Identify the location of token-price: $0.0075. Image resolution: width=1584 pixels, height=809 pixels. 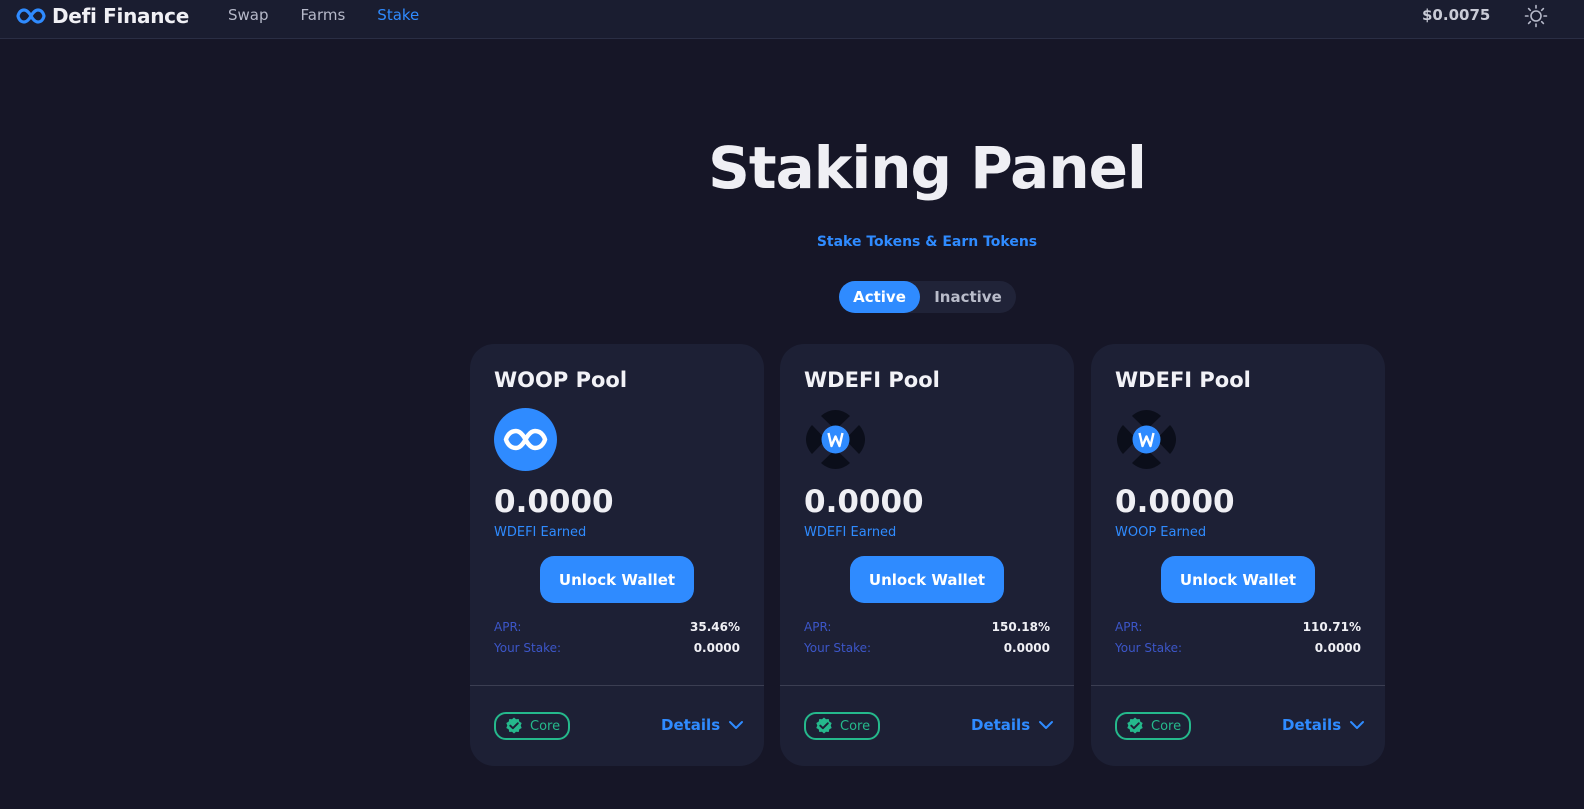
(1456, 15).